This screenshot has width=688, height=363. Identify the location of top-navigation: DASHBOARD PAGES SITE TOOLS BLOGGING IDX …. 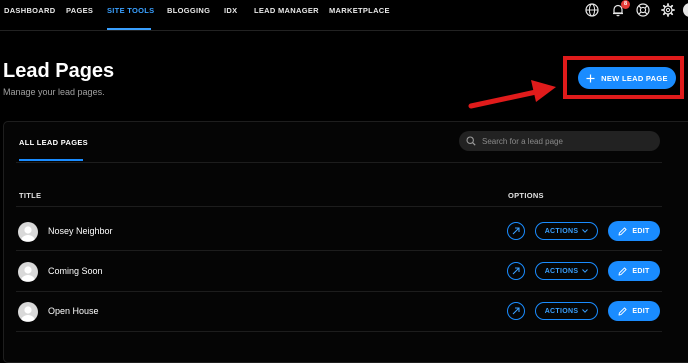
(344, 15).